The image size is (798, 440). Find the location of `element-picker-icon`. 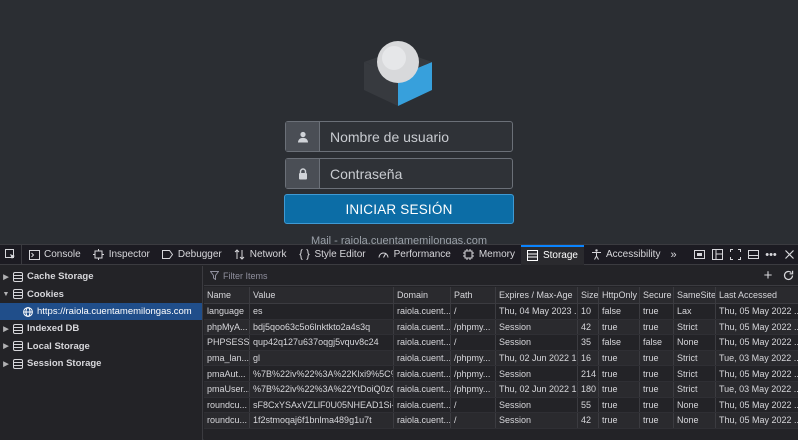

element-picker-icon is located at coordinates (11, 254).